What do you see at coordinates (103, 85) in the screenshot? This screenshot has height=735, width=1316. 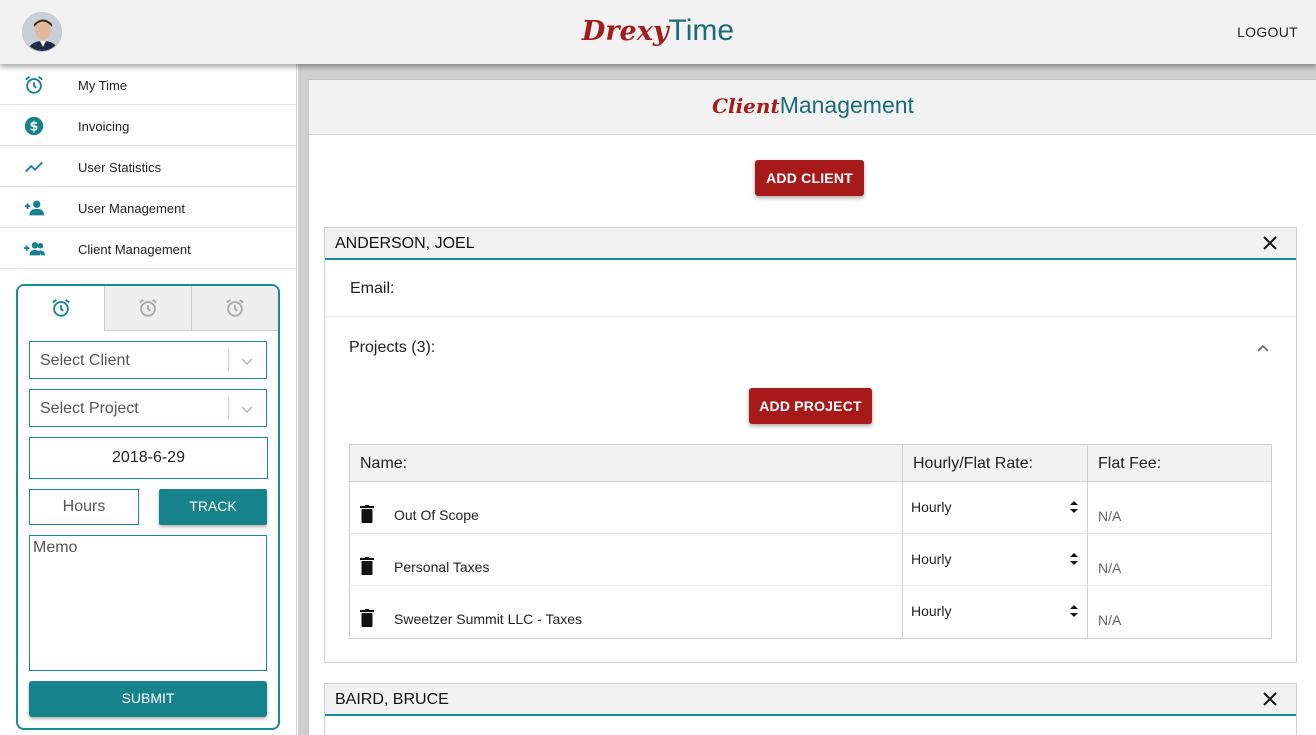 I see `sidebar-item-label: My Time` at bounding box center [103, 85].